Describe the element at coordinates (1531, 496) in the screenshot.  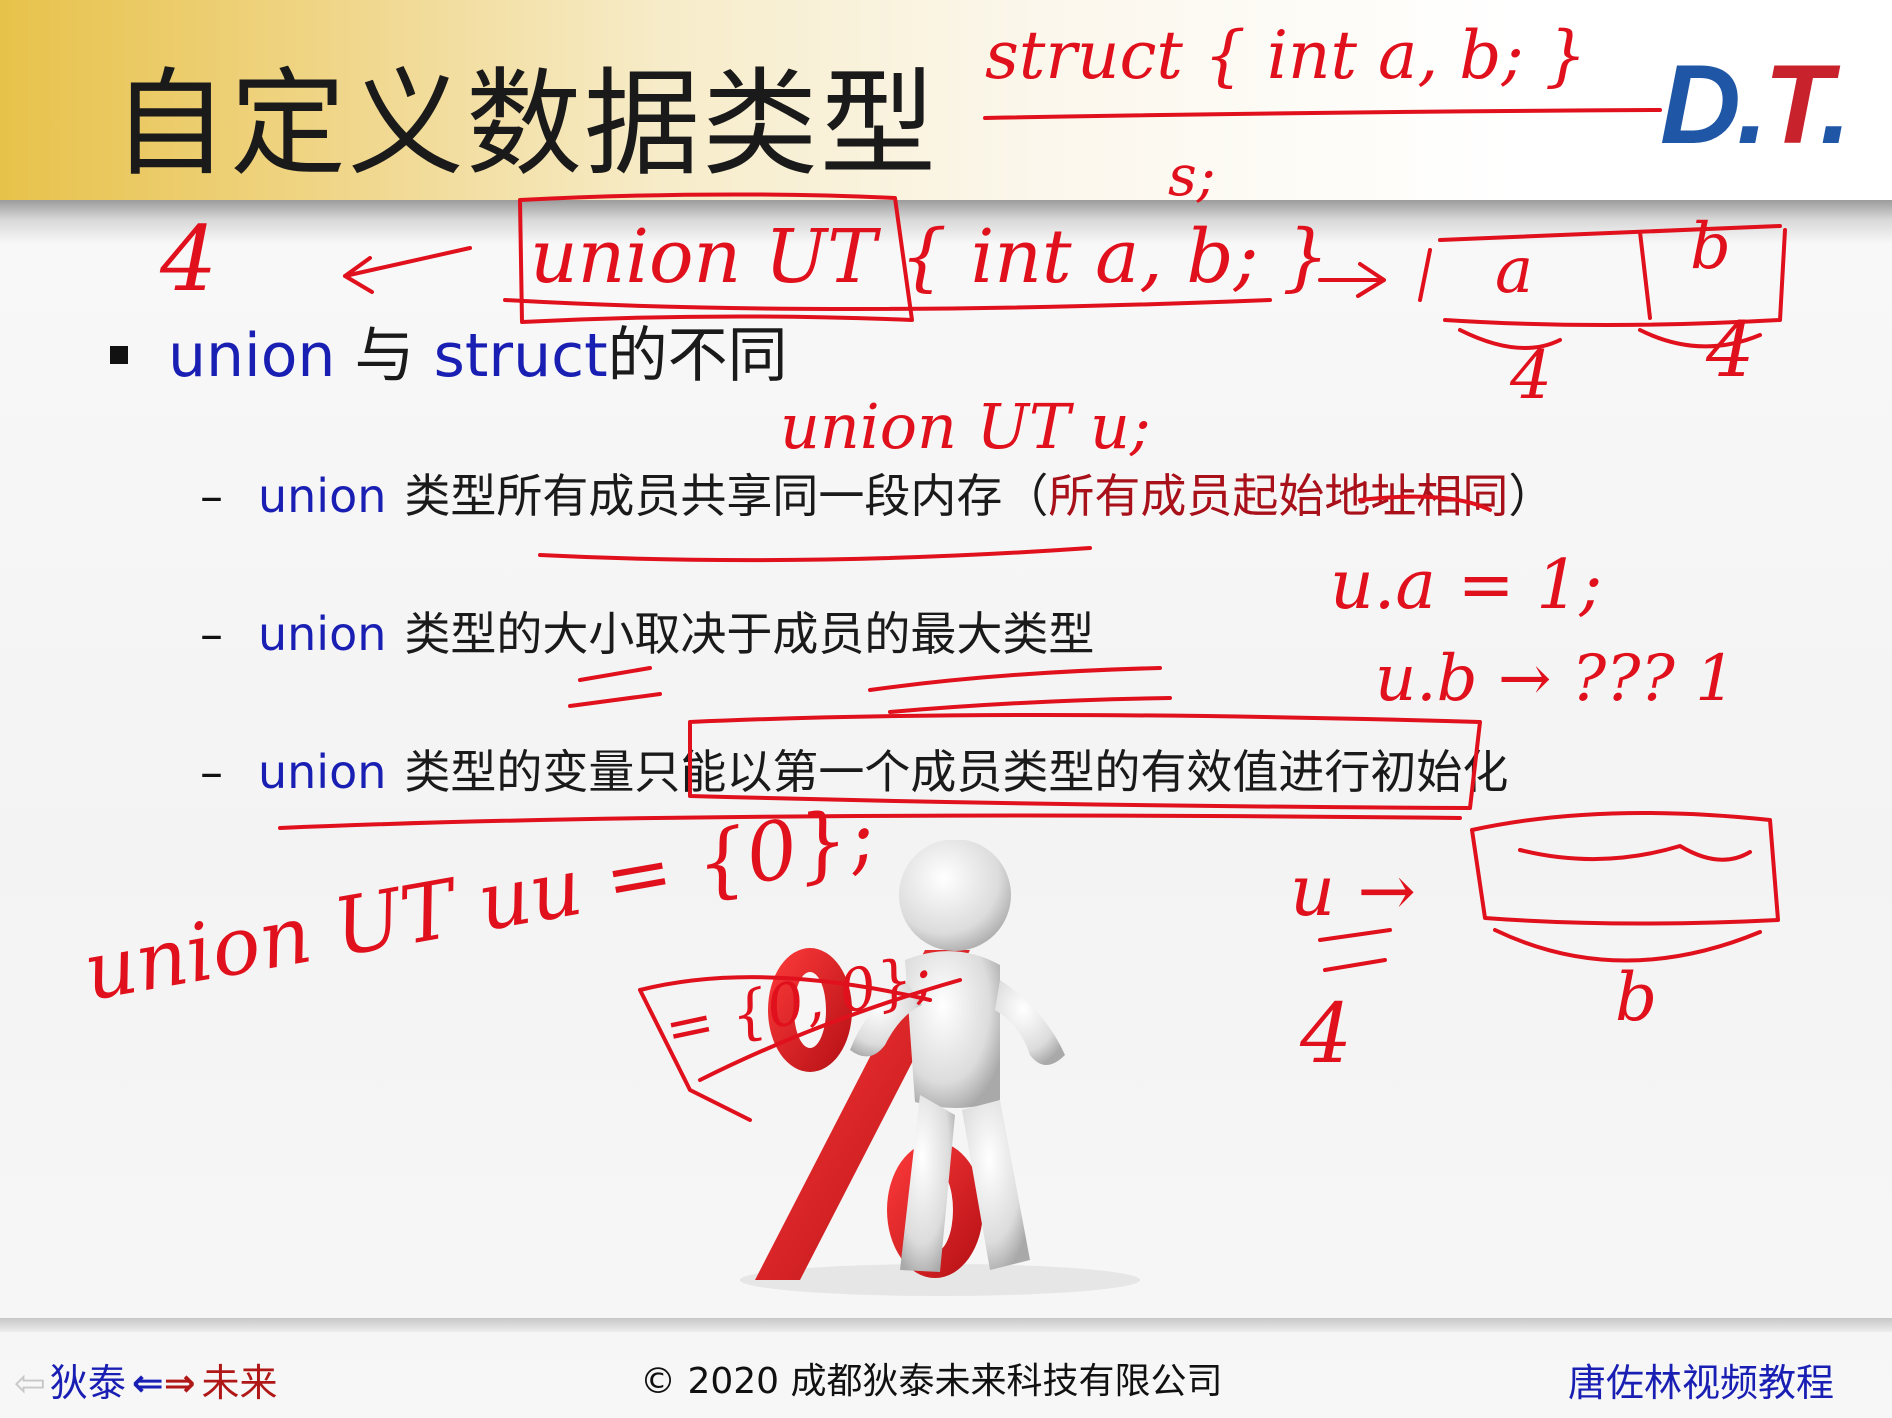
I see `paren-close: ）` at that location.